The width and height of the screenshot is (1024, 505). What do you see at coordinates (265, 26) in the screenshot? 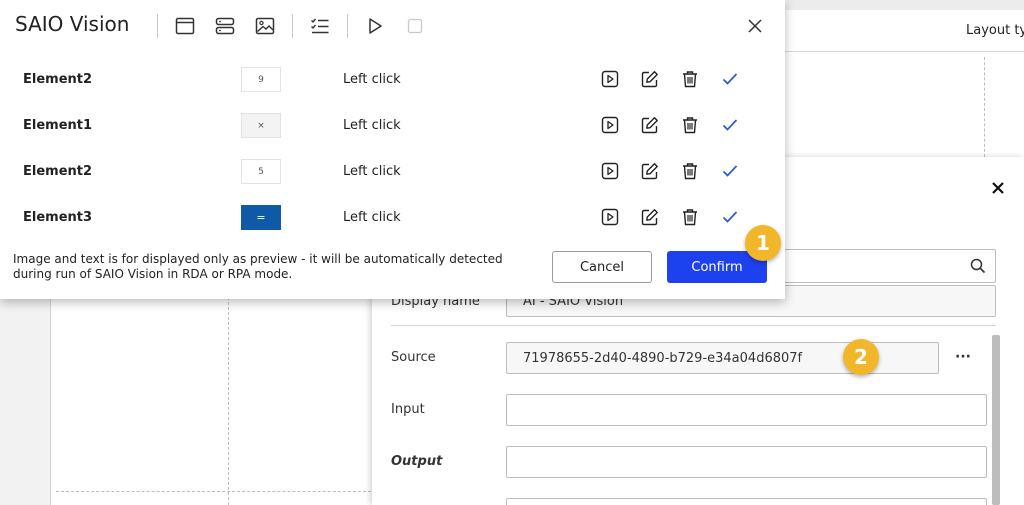
I see `image-icon` at bounding box center [265, 26].